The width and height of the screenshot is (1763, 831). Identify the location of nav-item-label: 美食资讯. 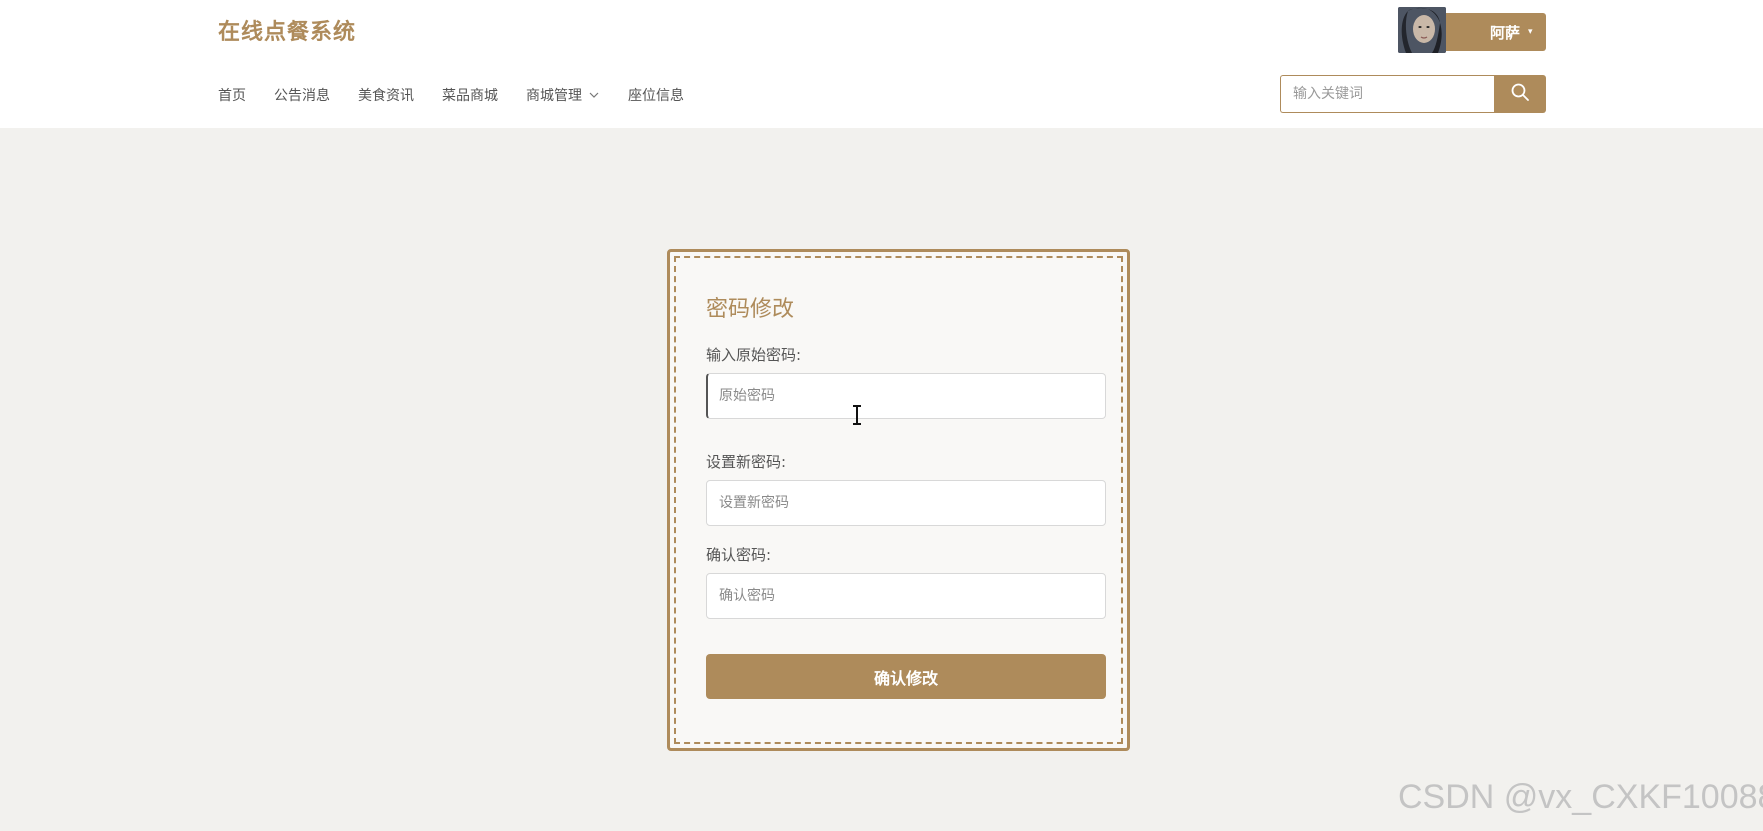
(386, 96).